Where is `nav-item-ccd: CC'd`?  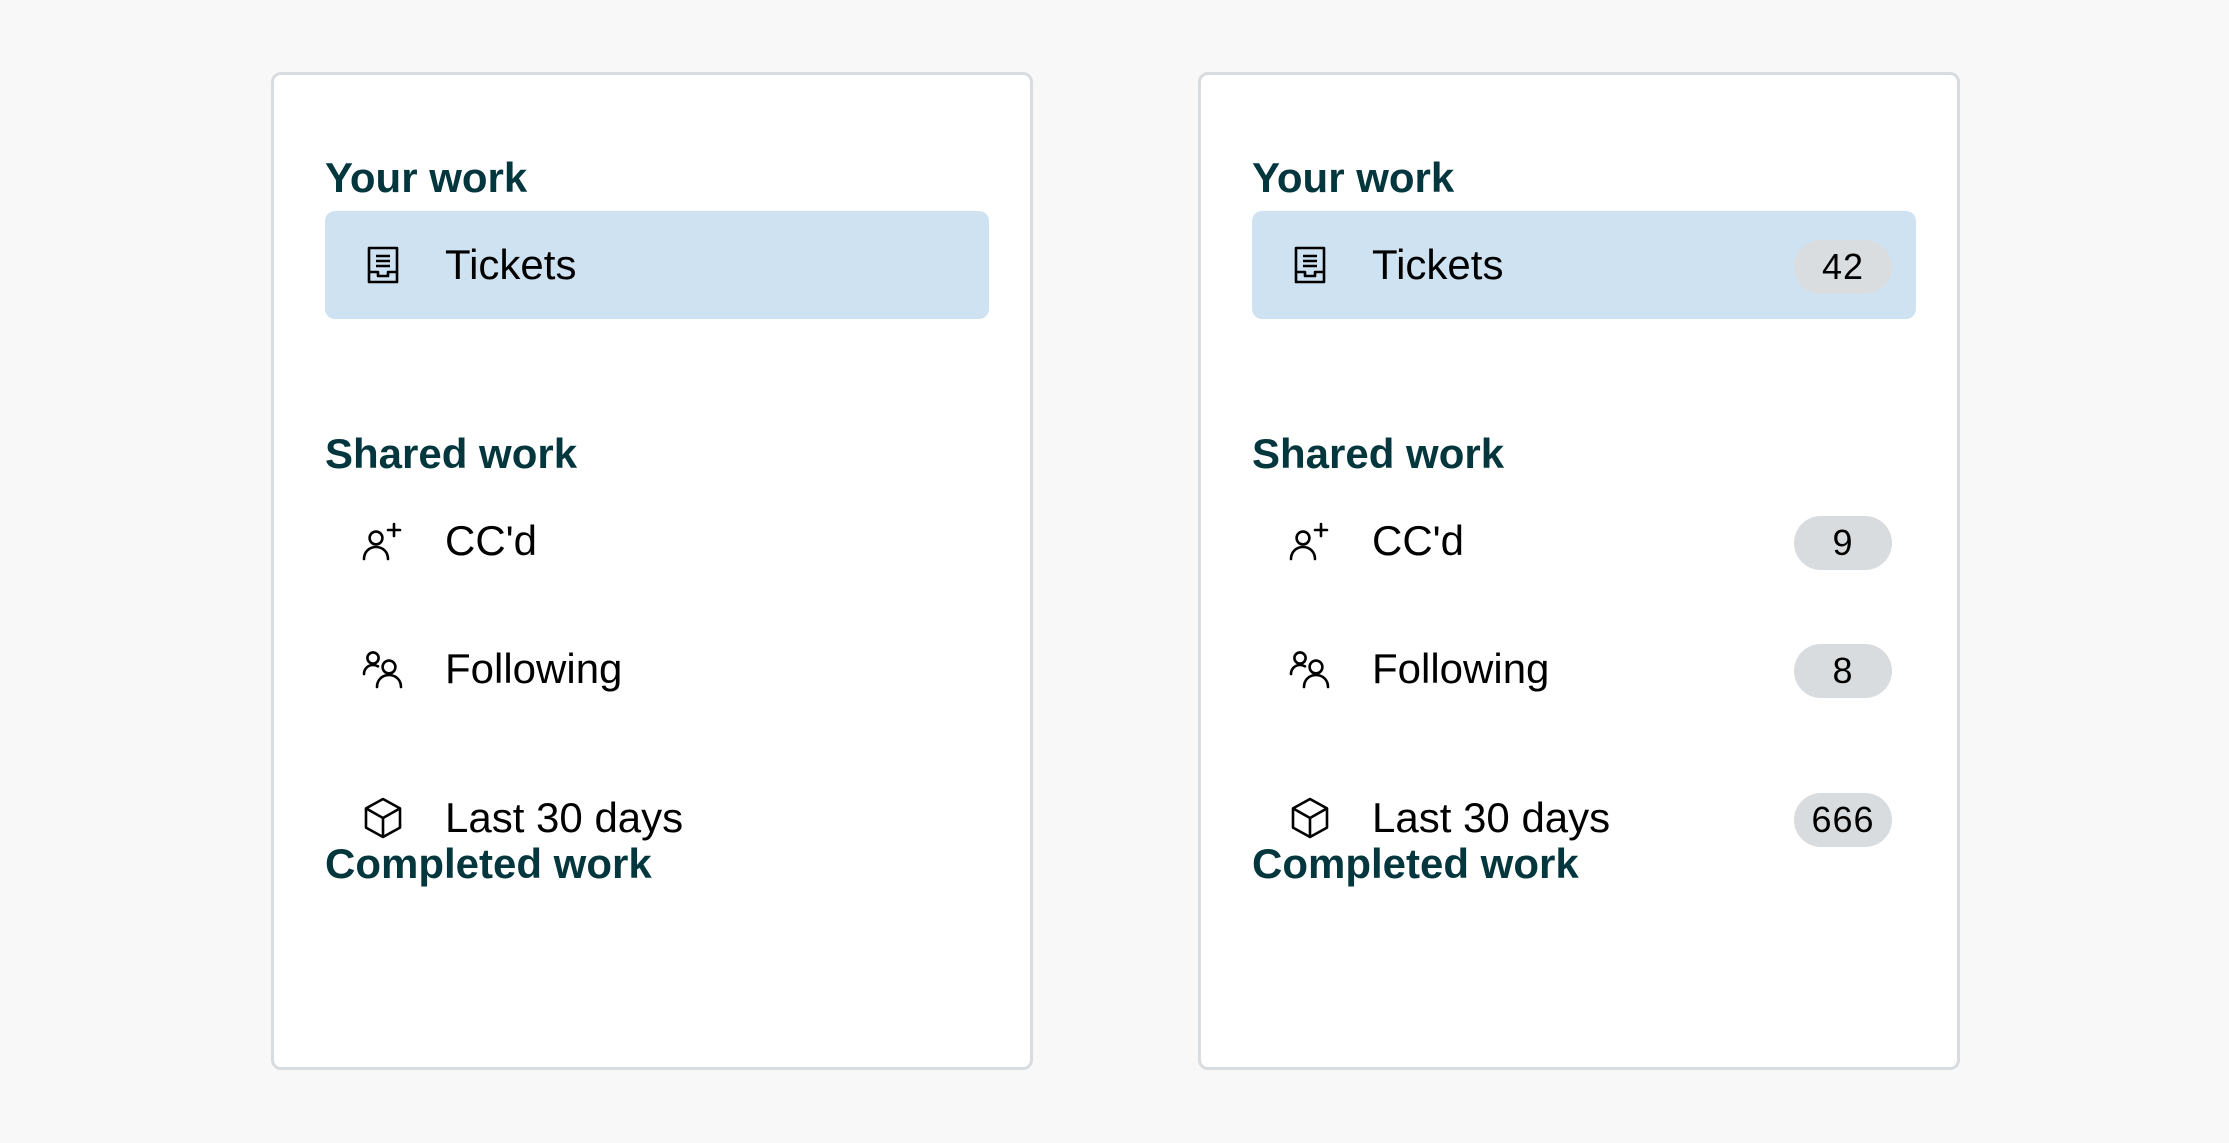
nav-item-ccd: CC'd is located at coordinates (657, 541).